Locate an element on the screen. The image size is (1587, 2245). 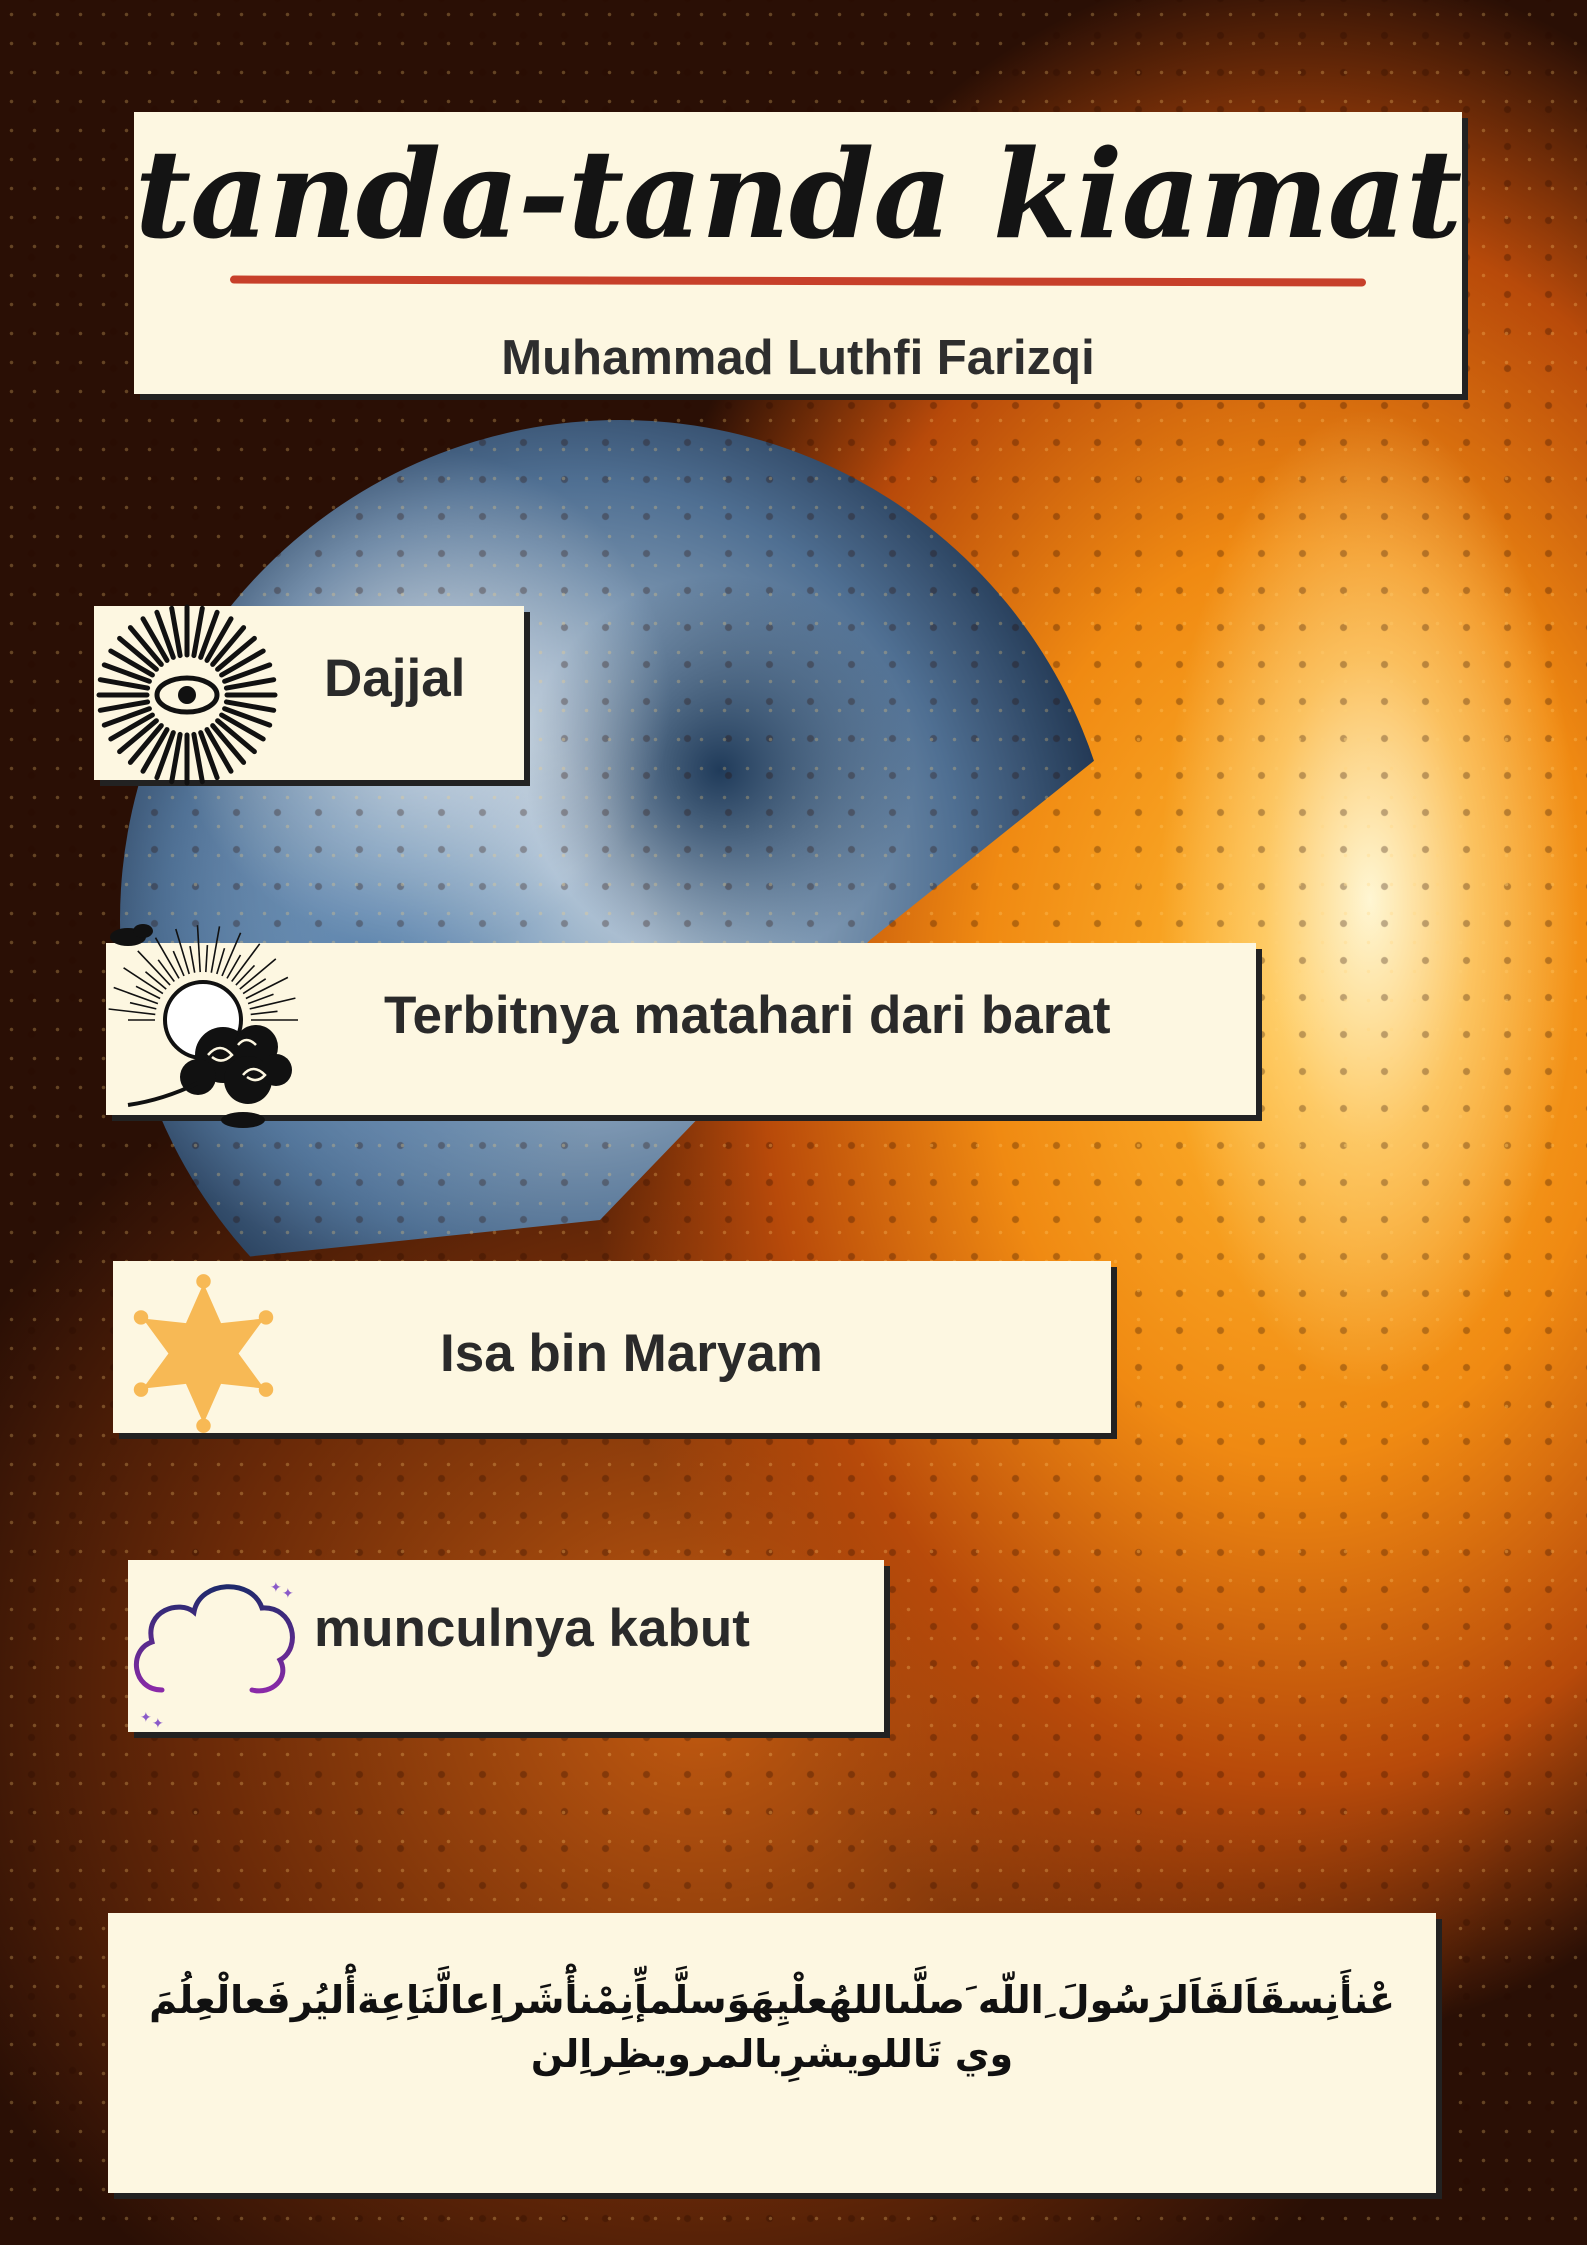
item-label-dajjal: Dajjal is located at coordinates (395, 678).